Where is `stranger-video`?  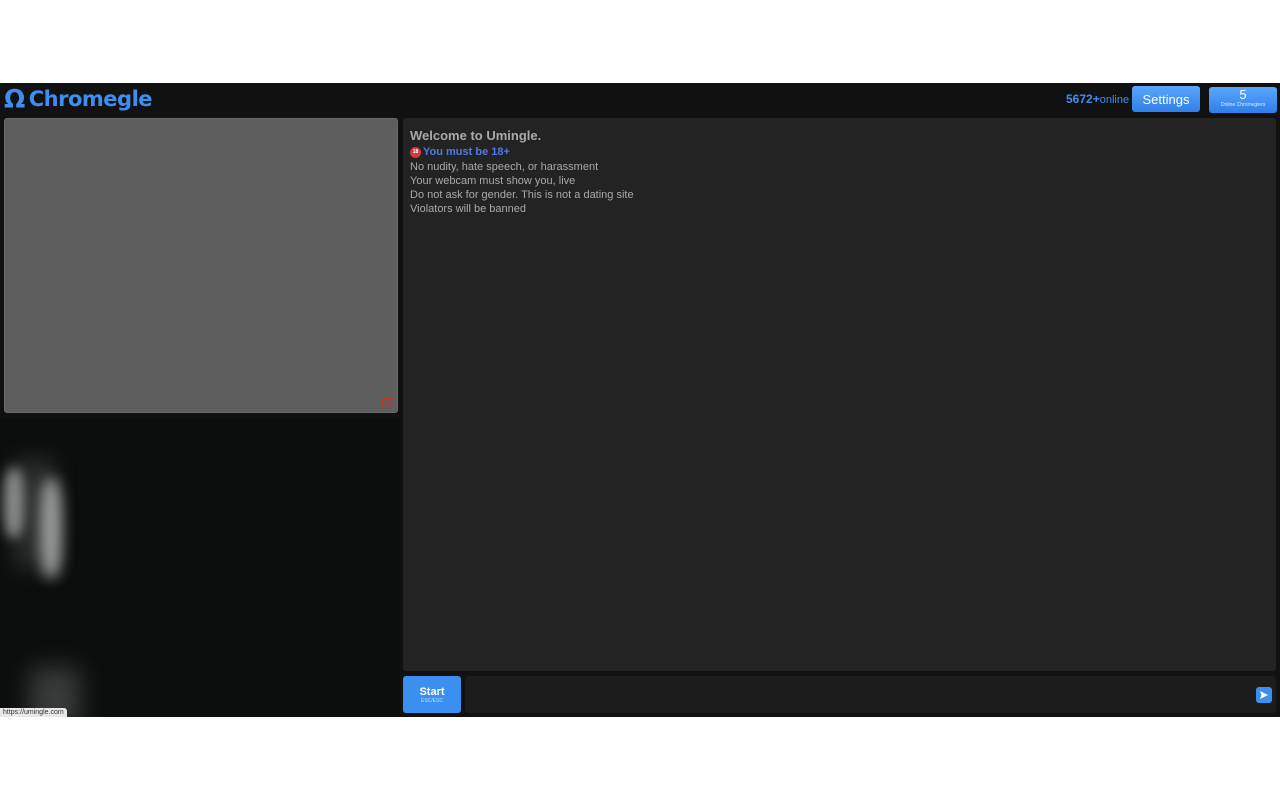 stranger-video is located at coordinates (201, 265).